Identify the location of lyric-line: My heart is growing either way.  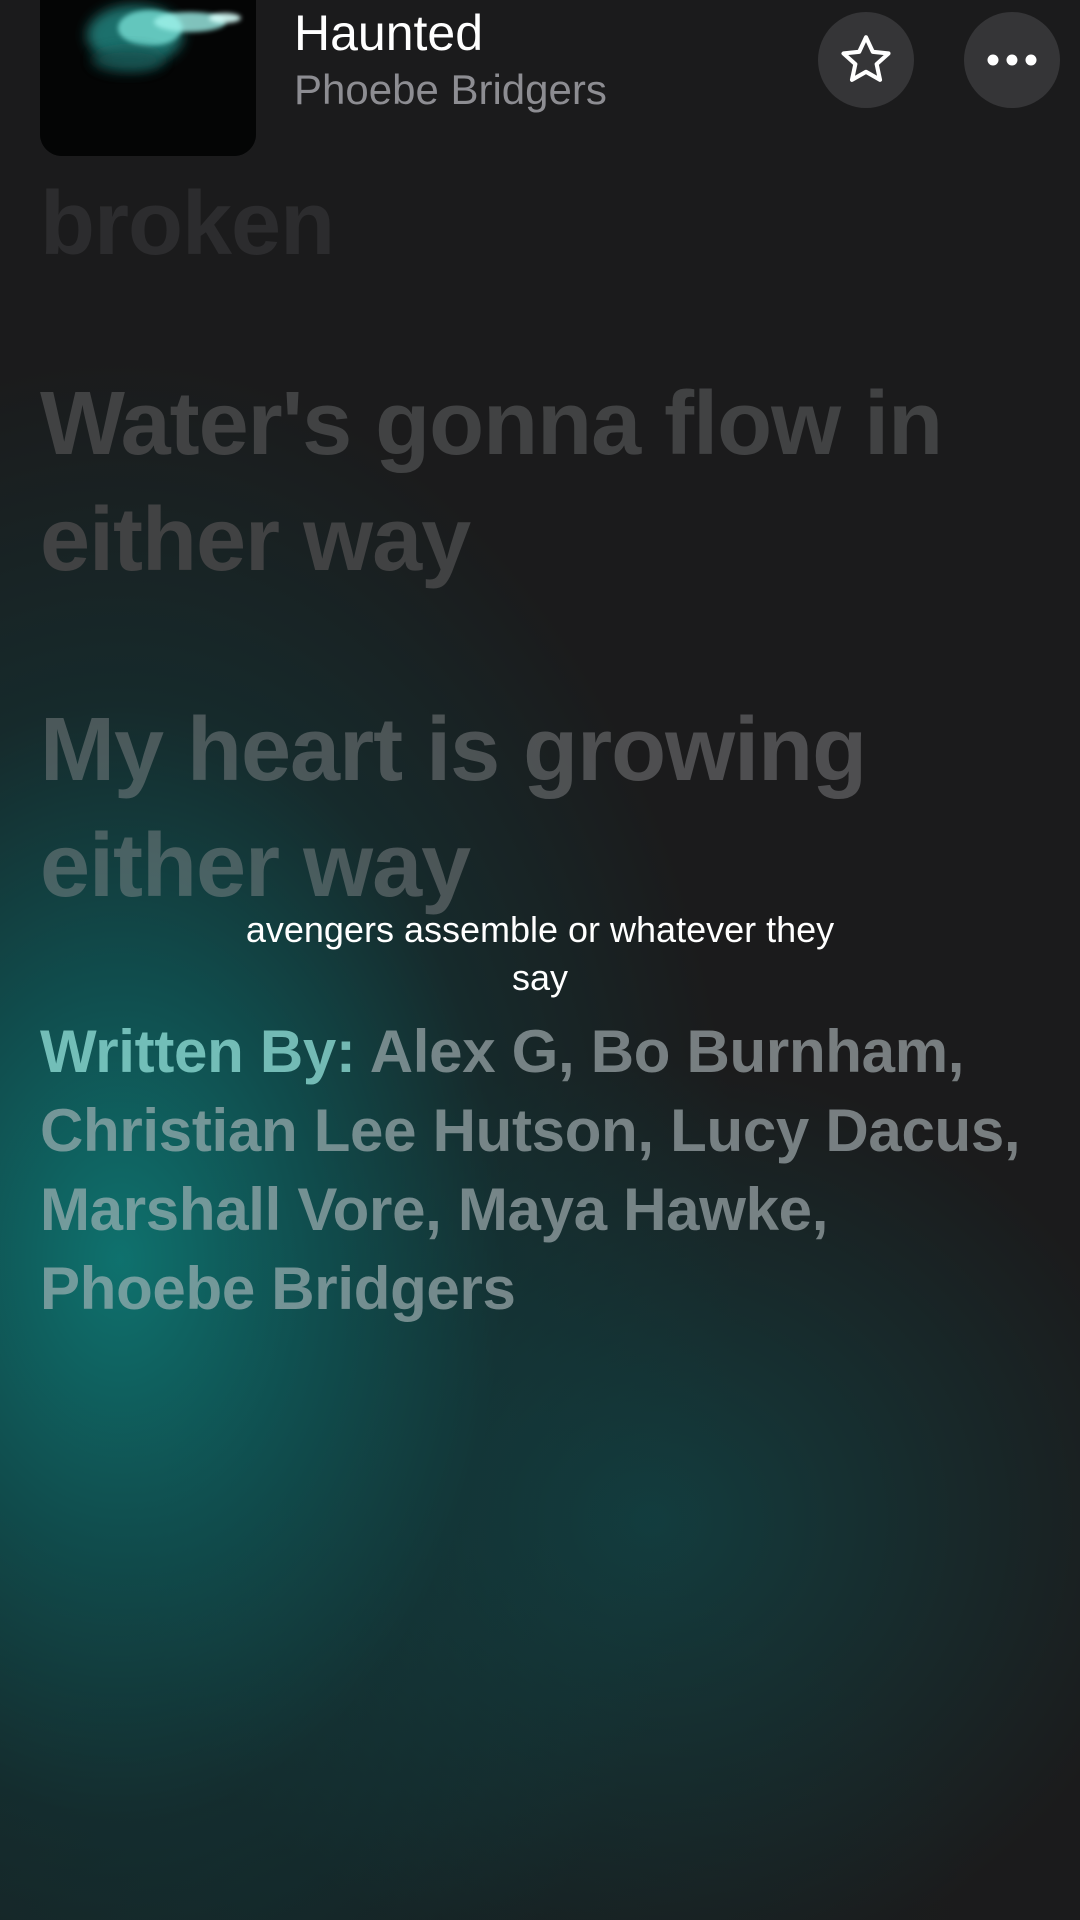
(540, 808).